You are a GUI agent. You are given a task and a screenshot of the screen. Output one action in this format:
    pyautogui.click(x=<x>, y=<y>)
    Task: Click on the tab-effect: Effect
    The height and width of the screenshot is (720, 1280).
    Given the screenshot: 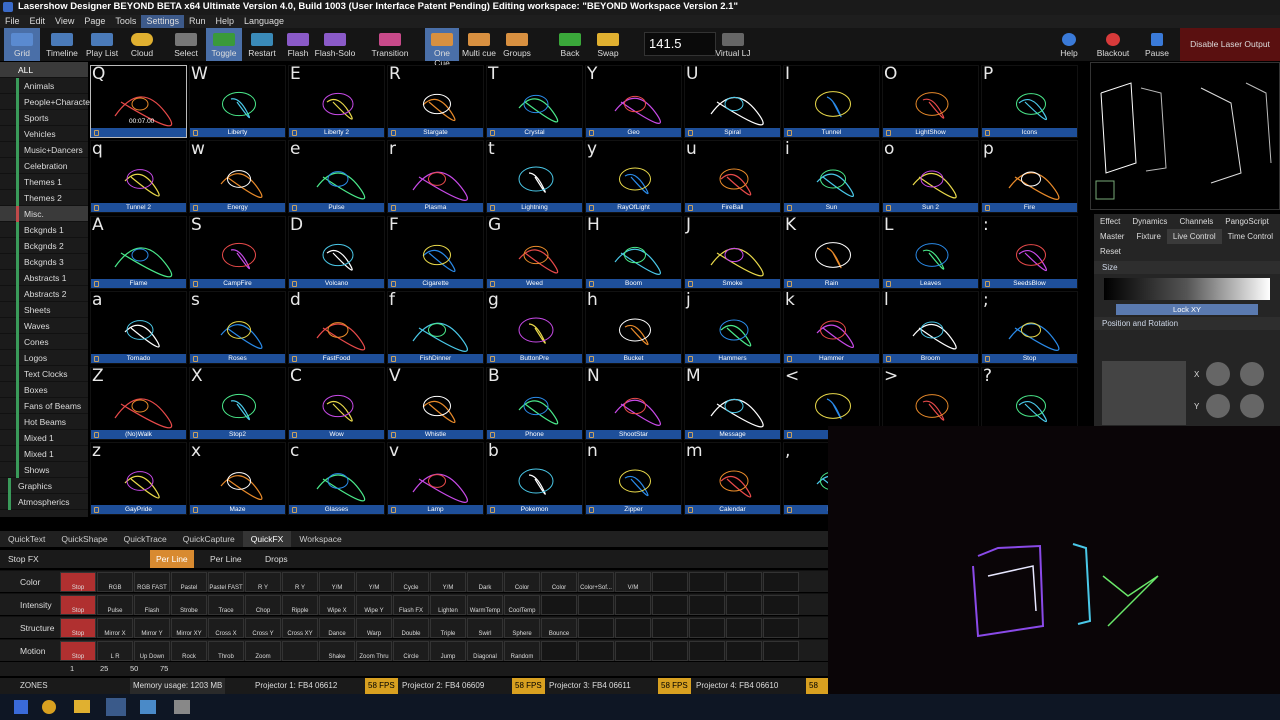 What is the action you would take?
    pyautogui.click(x=1110, y=221)
    